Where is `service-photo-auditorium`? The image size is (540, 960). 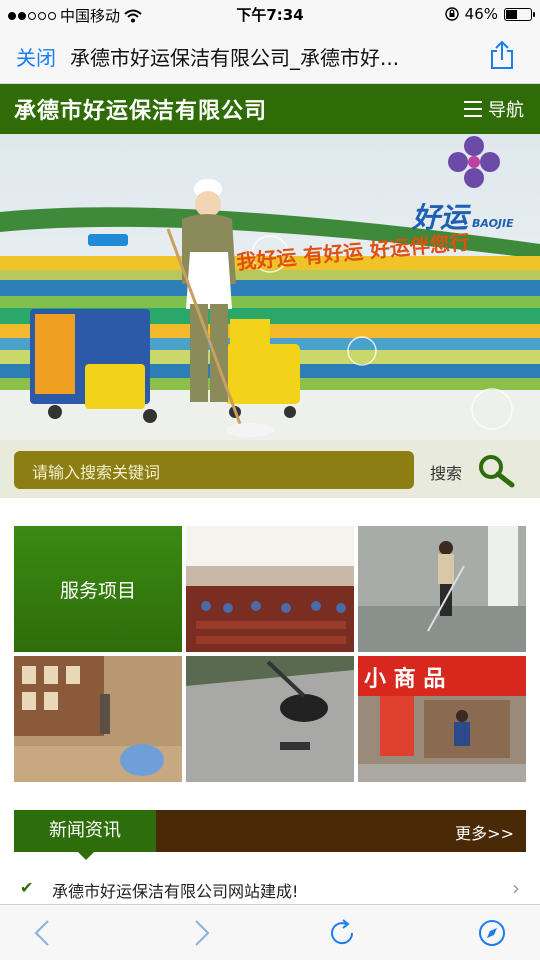 service-photo-auditorium is located at coordinates (270, 589).